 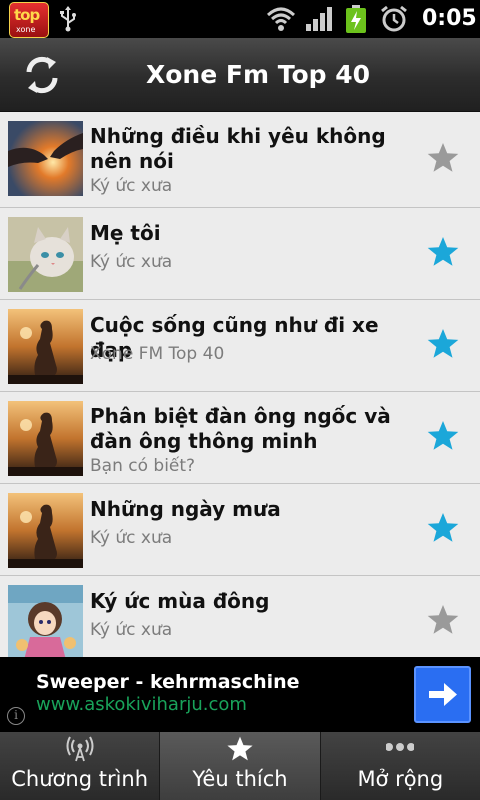 I want to click on signal-icon, so click(x=319, y=19).